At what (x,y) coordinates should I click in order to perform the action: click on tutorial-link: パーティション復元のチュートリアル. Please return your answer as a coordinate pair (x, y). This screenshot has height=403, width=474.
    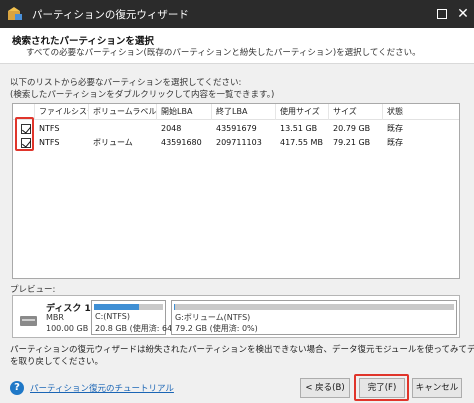
    Looking at the image, I should click on (102, 388).